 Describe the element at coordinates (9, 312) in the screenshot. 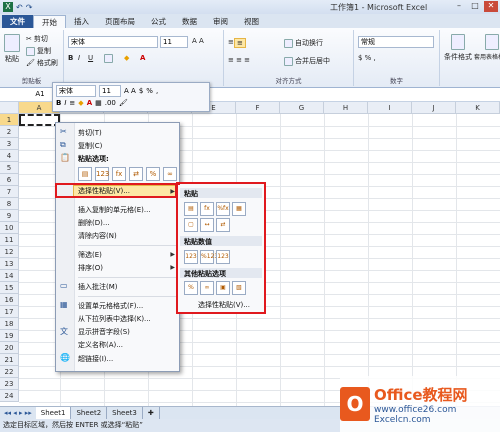

I see `row-header: 17` at that location.